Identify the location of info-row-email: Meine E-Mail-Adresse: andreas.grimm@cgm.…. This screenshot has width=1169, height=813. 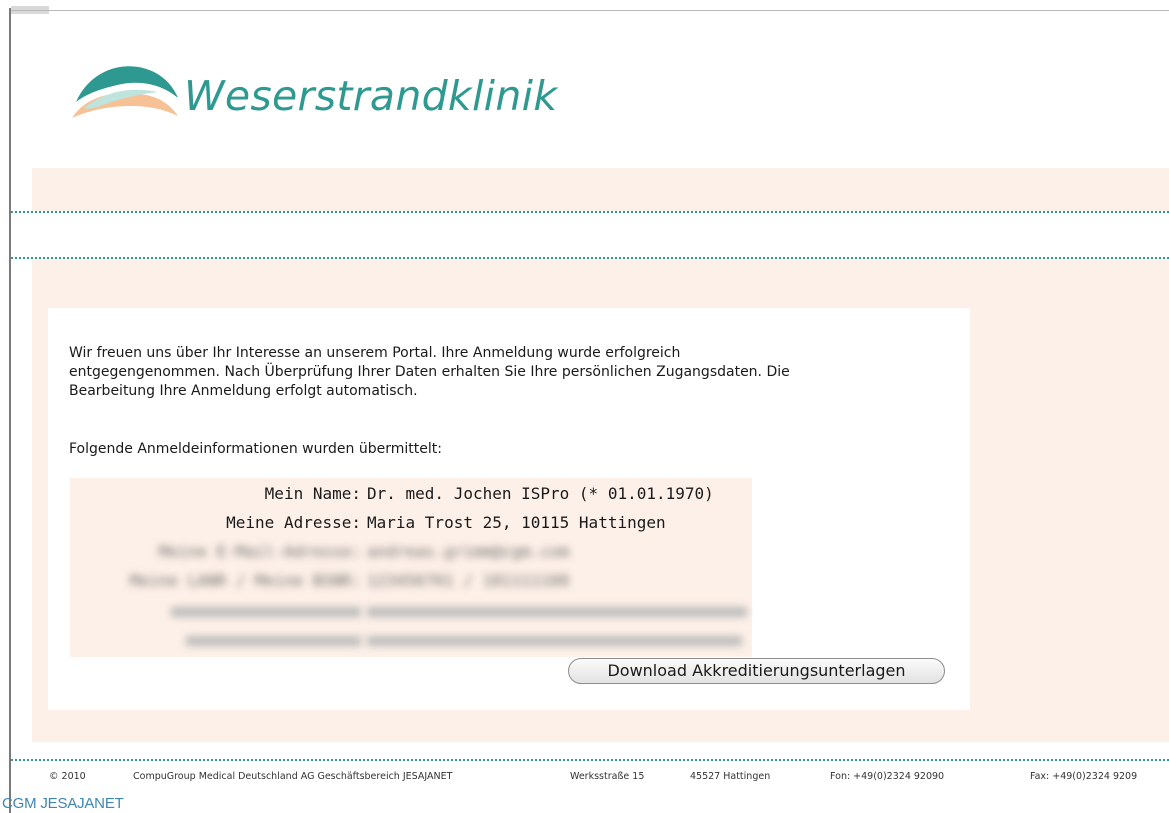
(411, 554).